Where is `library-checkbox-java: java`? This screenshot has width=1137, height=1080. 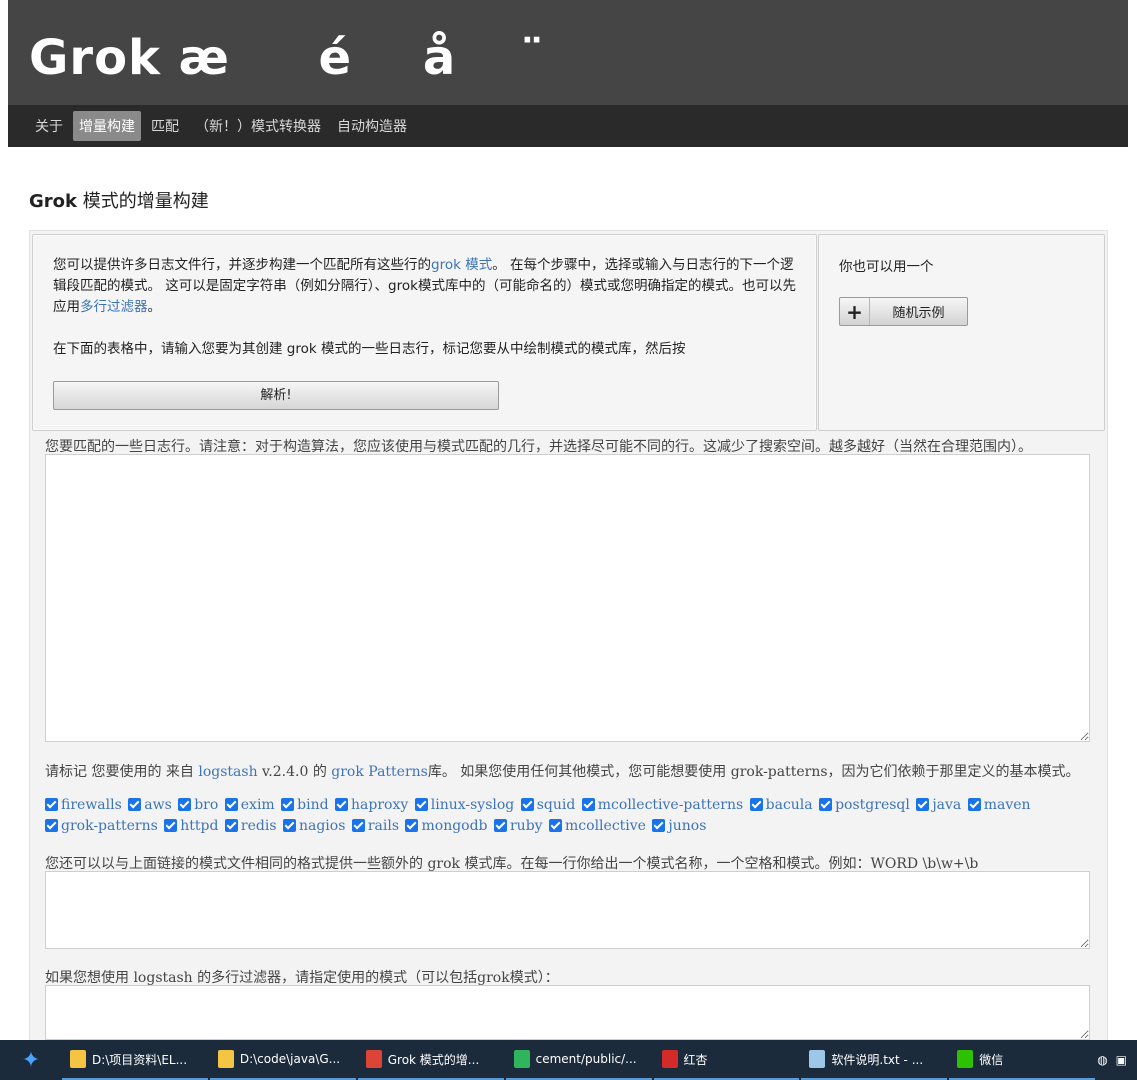
library-checkbox-java: java is located at coordinates (938, 805).